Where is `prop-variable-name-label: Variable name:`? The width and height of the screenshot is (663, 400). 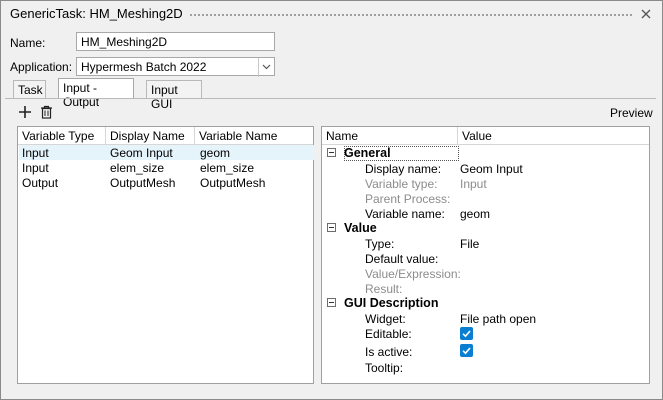 prop-variable-name-label: Variable name: is located at coordinates (405, 214).